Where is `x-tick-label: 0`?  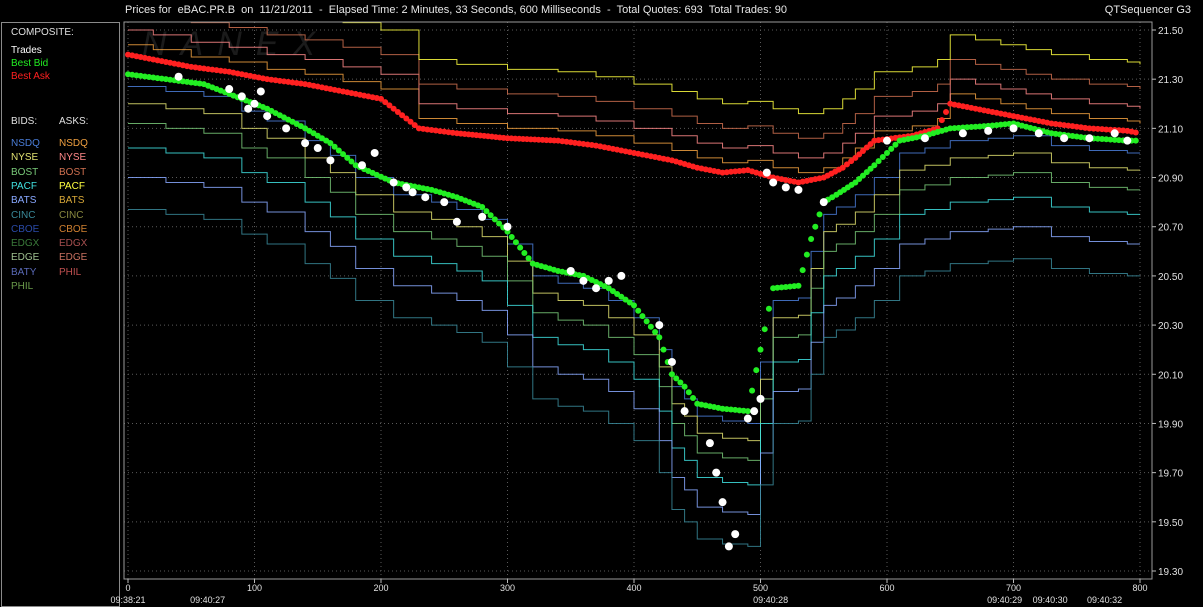 x-tick-label: 0 is located at coordinates (127, 588).